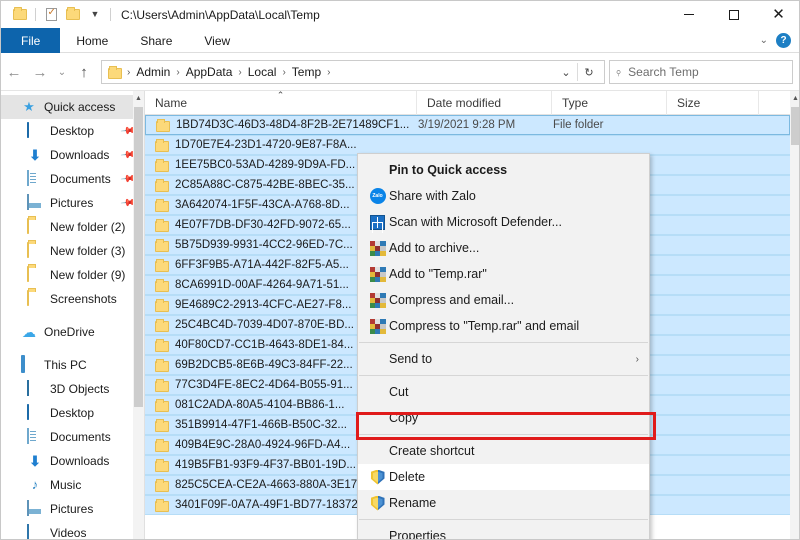 This screenshot has width=800, height=540. Describe the element at coordinates (40, 72) in the screenshot. I see `forward-button: →` at that location.